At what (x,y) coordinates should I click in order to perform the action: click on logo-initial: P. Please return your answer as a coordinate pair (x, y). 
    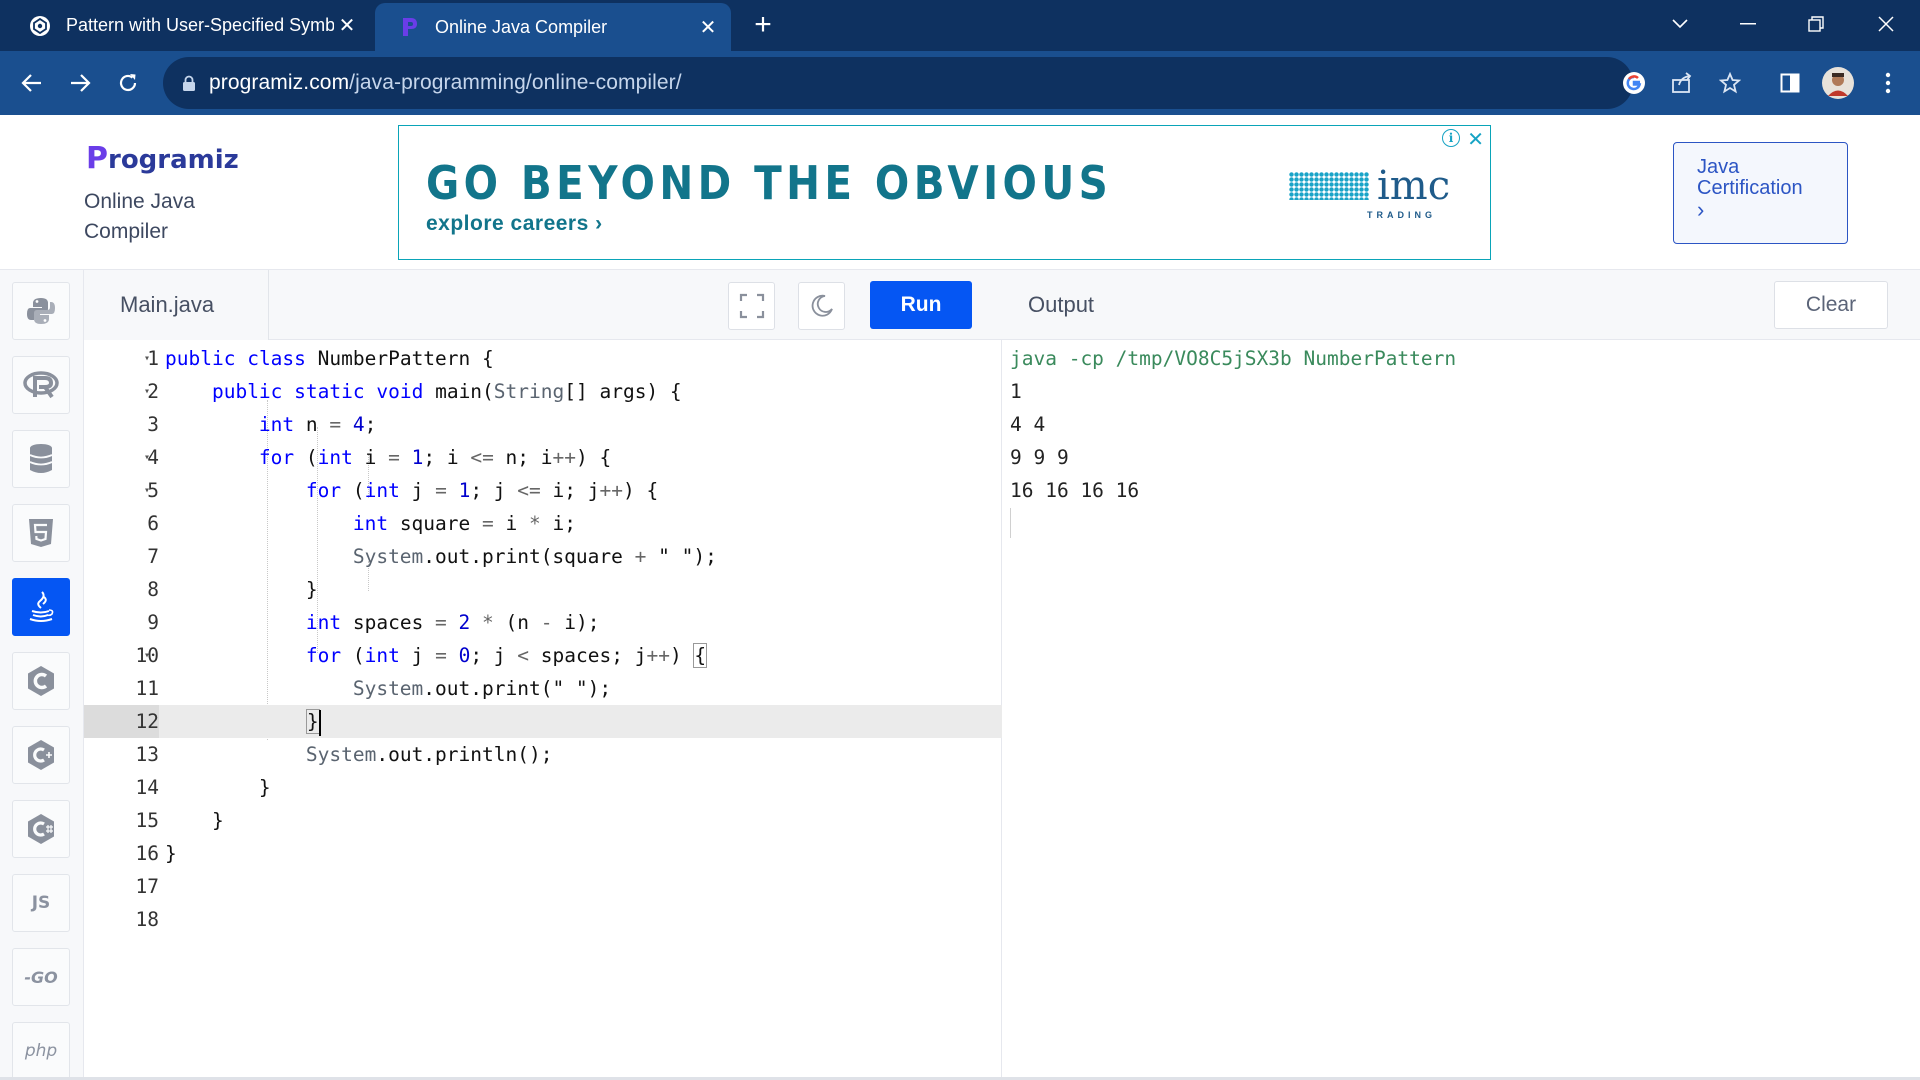
    Looking at the image, I should click on (97, 158).